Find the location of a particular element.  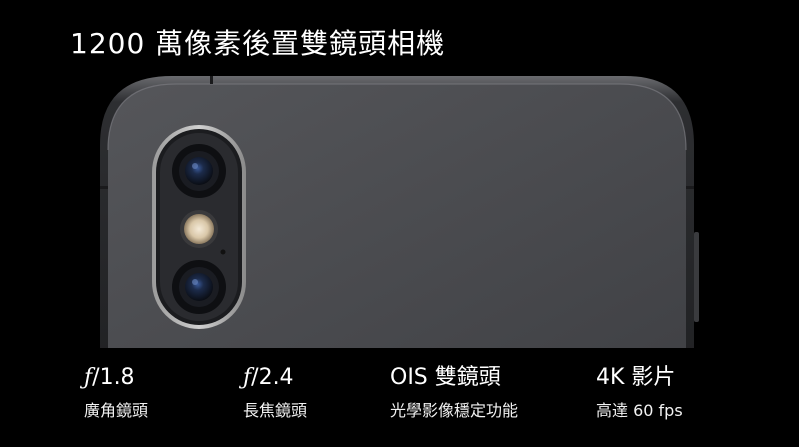

spec-value: OIS 雙鏡頭 is located at coordinates (445, 377).